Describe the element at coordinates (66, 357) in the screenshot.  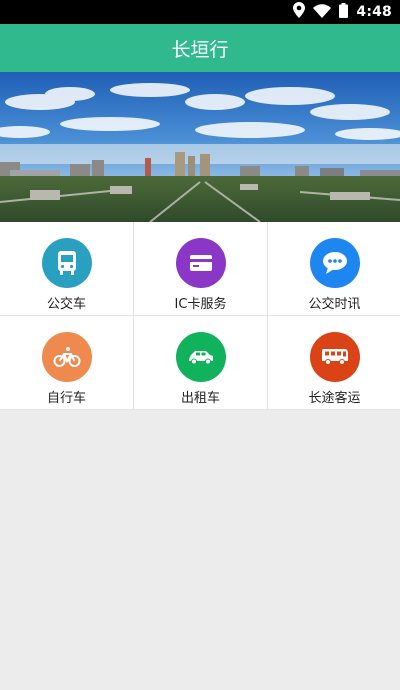
I see `bicycle-icon` at that location.